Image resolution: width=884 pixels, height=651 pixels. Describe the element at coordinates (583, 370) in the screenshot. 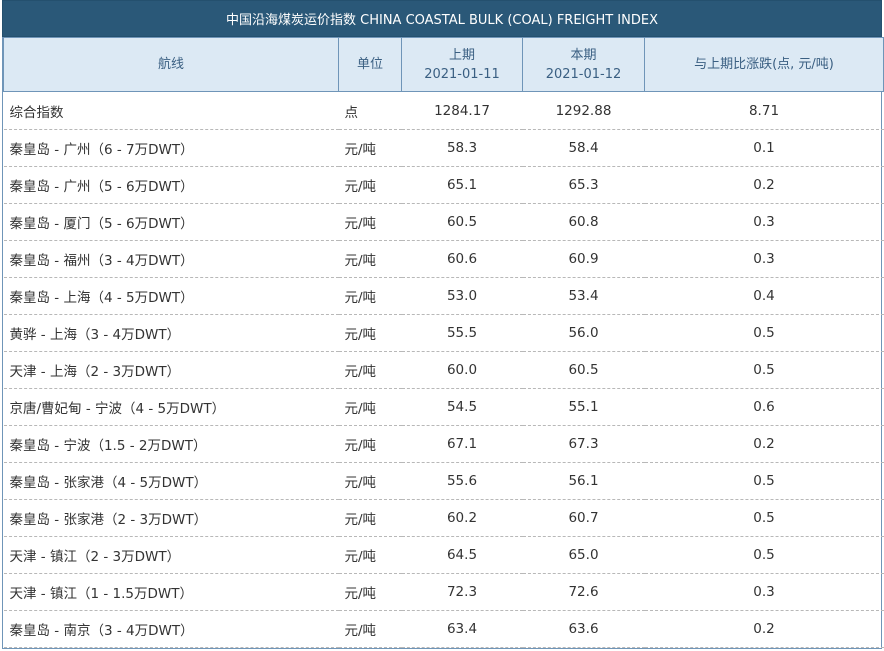

I see `current-value-cell: 60.5` at that location.